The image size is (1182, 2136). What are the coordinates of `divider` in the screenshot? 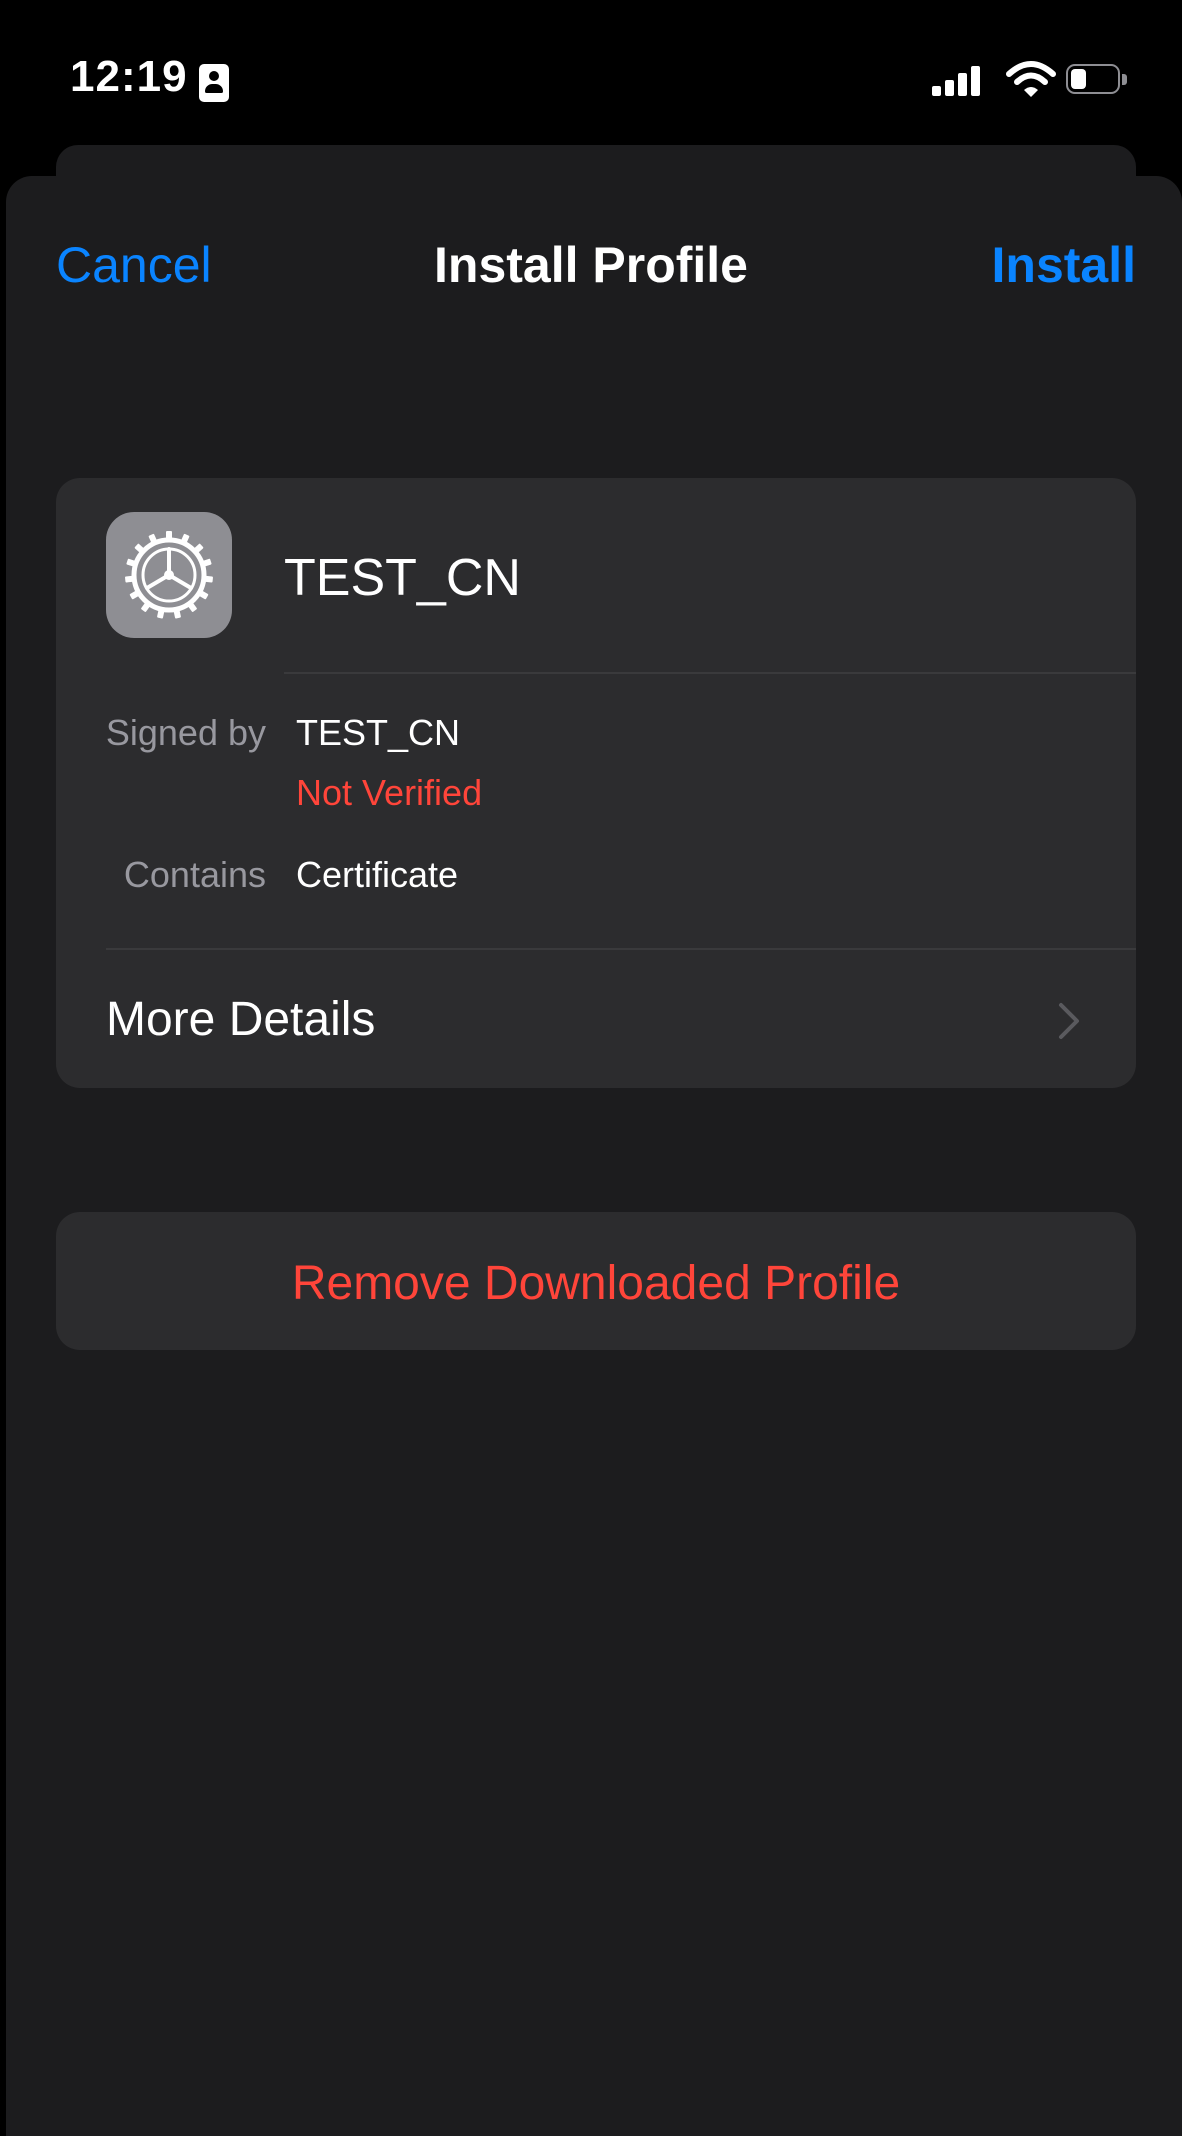 It's located at (710, 673).